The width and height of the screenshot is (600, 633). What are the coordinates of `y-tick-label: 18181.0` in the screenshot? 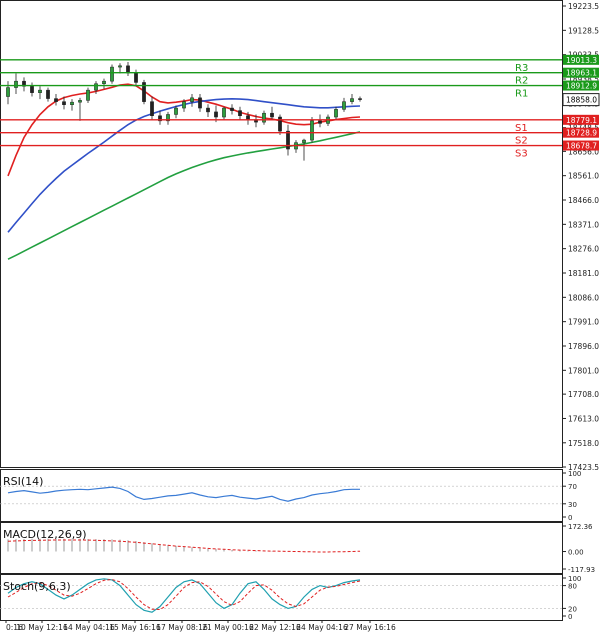 It's located at (583, 273).